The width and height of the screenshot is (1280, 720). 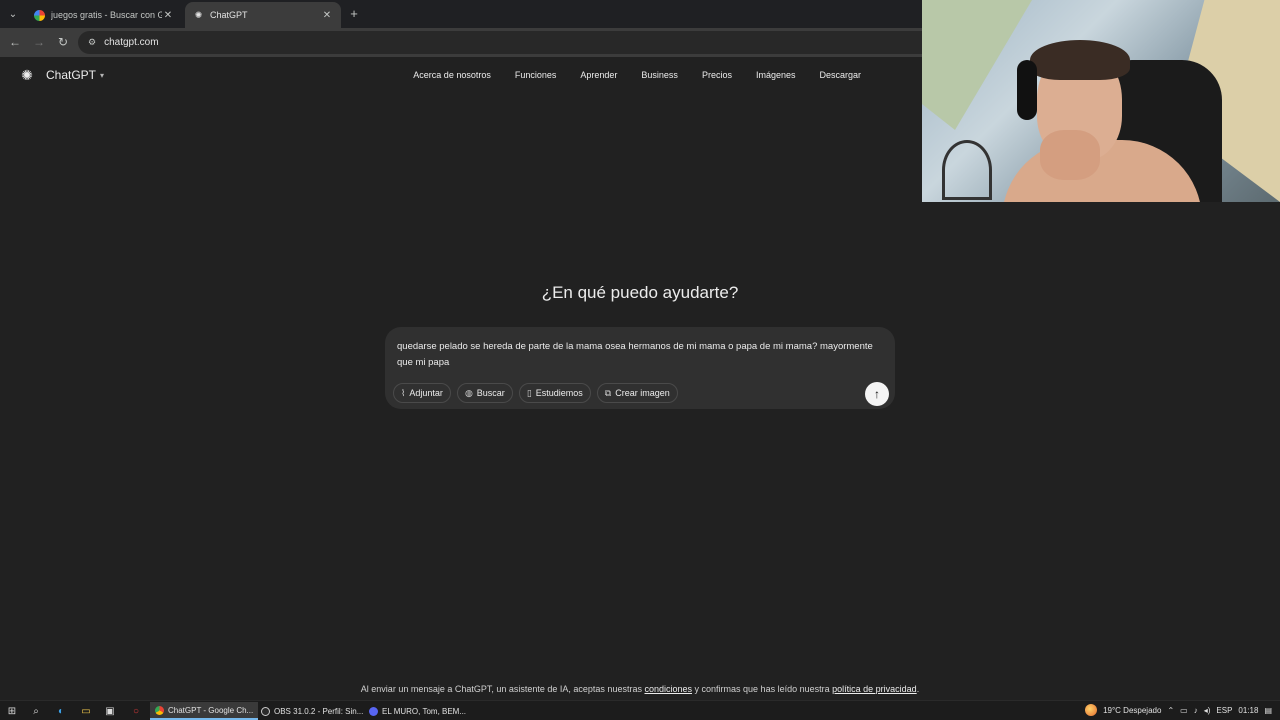 What do you see at coordinates (198, 14) in the screenshot?
I see `chatgpt-favicon-icon: ✺` at bounding box center [198, 14].